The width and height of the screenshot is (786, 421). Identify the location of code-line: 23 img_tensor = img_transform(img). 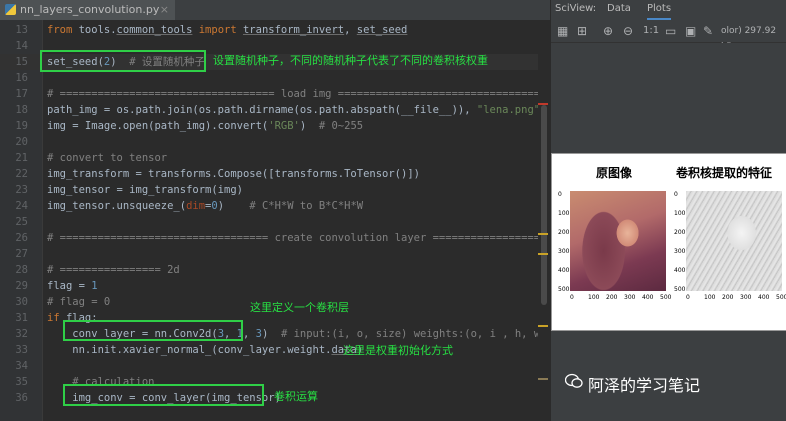
(275, 190).